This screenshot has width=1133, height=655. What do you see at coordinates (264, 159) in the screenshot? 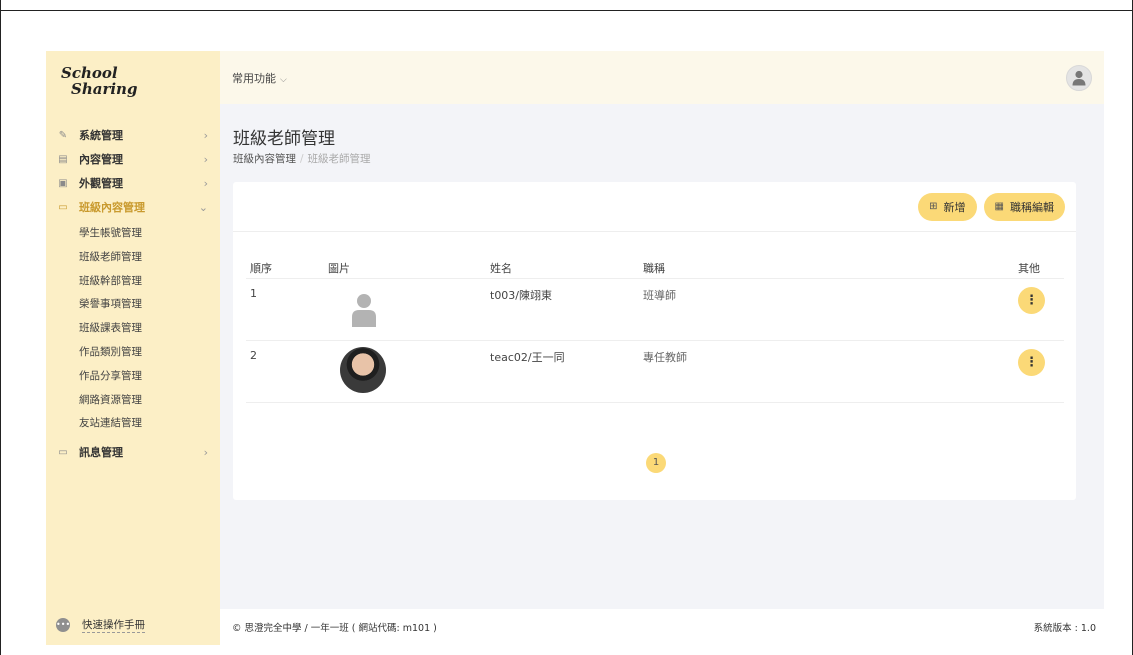
I see `breadcrumb-parent: 班級內容管理` at bounding box center [264, 159].